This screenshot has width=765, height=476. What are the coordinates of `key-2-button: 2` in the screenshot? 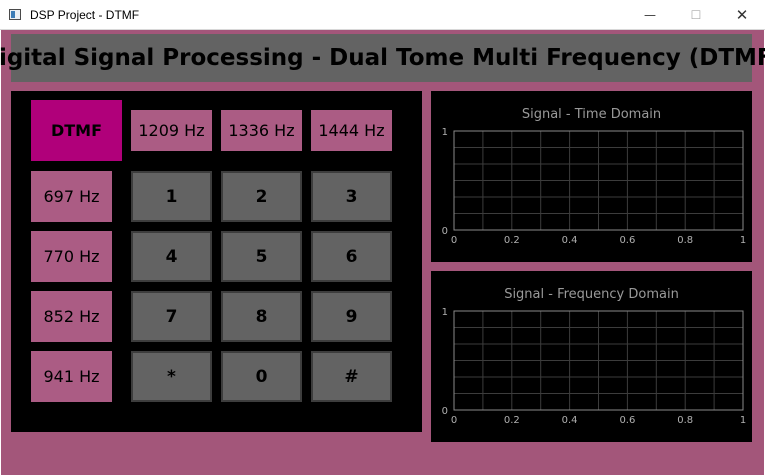 It's located at (261, 196).